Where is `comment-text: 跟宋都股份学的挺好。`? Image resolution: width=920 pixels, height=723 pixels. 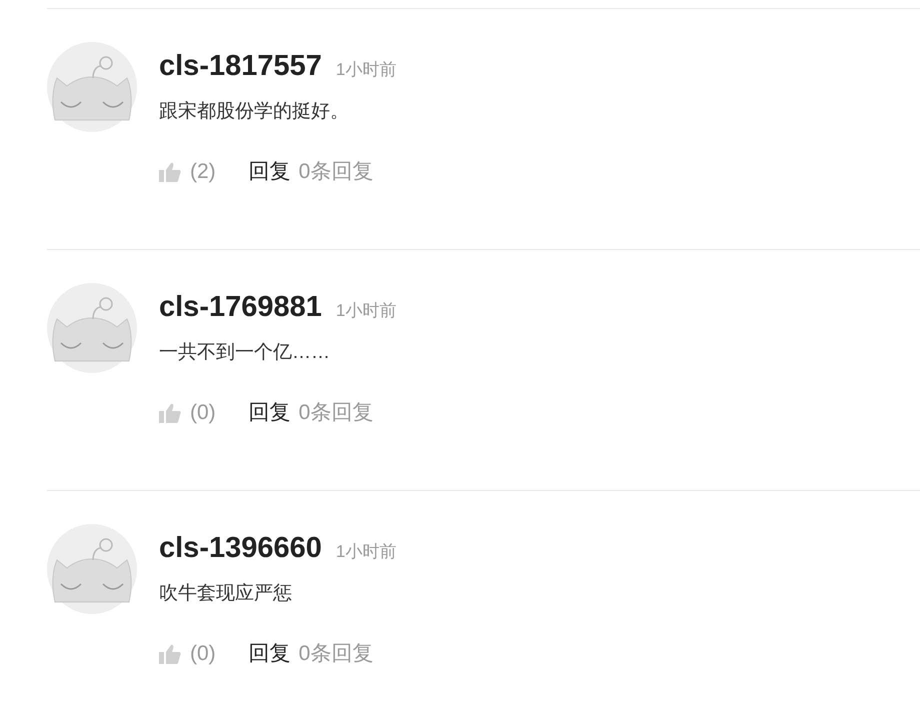 comment-text: 跟宋都股份学的挺好。 is located at coordinates (254, 112).